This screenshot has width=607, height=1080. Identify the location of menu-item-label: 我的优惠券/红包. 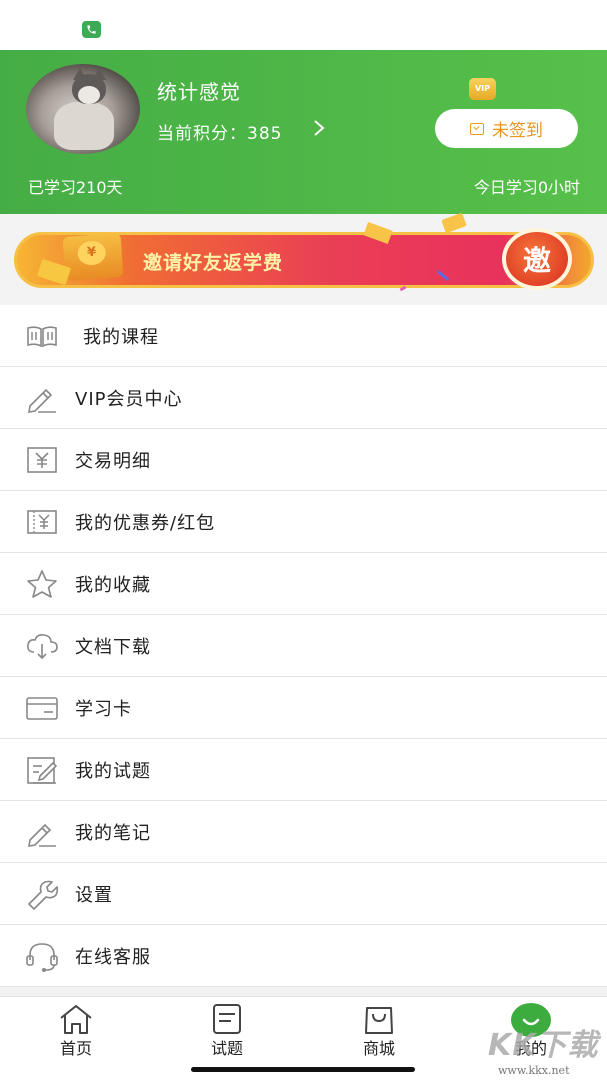
(145, 523).